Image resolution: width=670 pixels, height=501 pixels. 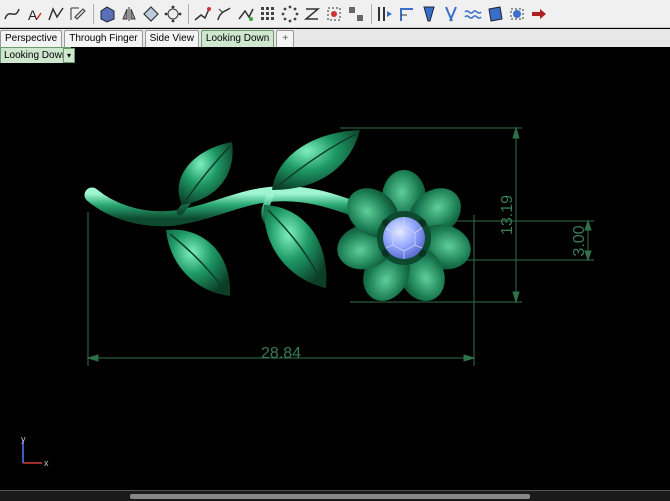 I want to click on width-dimension-label: 28.84, so click(x=281, y=353).